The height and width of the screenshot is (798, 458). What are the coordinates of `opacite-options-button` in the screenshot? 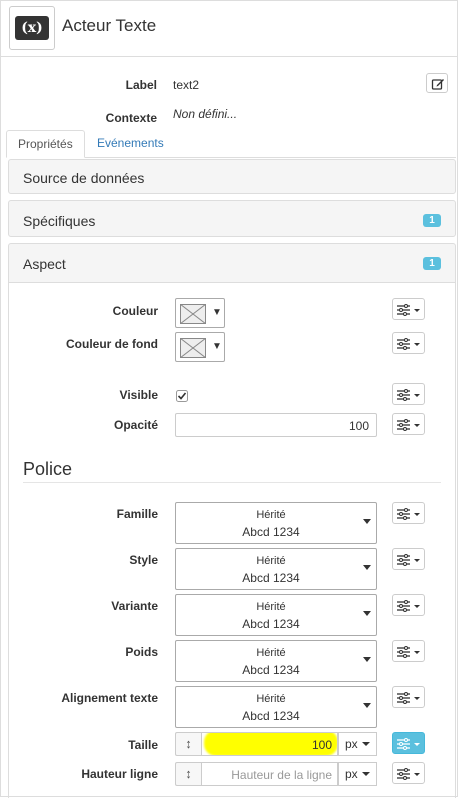 It's located at (408, 424).